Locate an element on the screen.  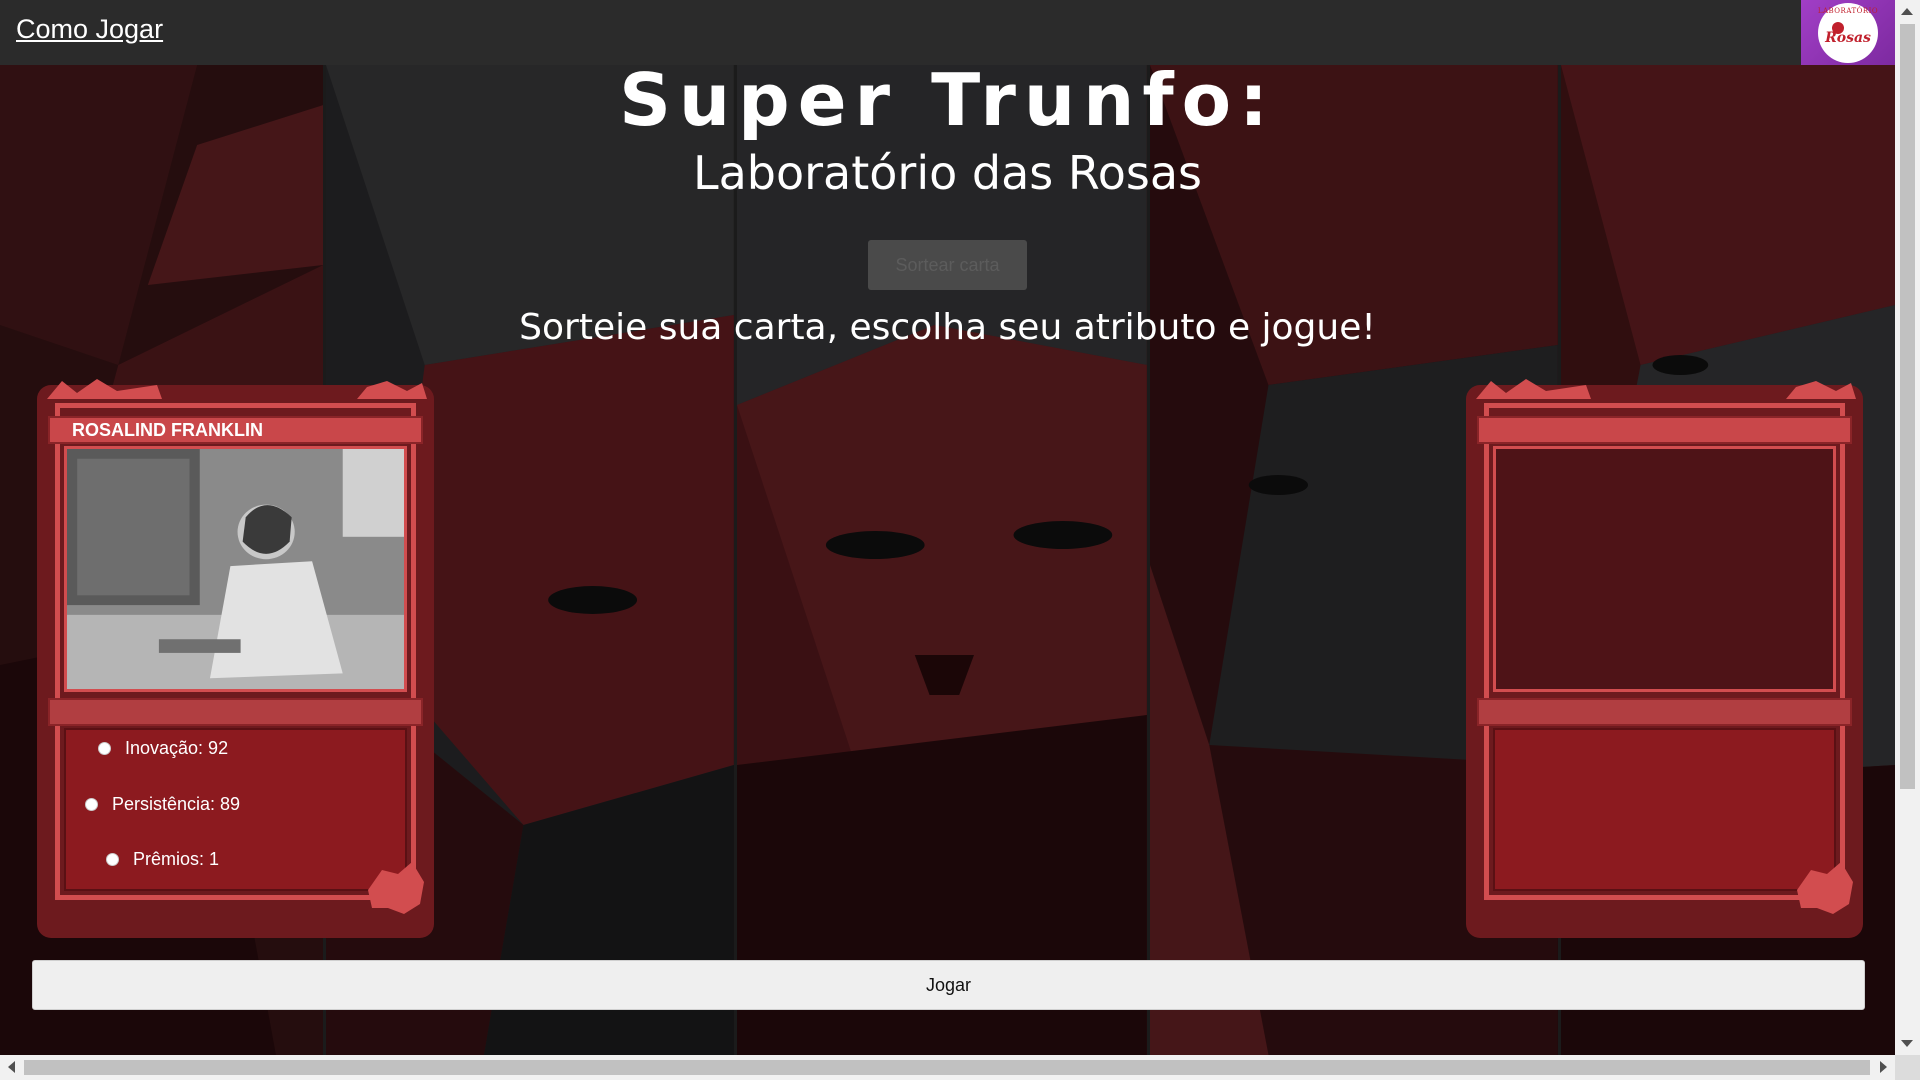
card-attributes-panel: Inovação: 92 Persistência: 89 Prêmios: 1 is located at coordinates (235, 809).